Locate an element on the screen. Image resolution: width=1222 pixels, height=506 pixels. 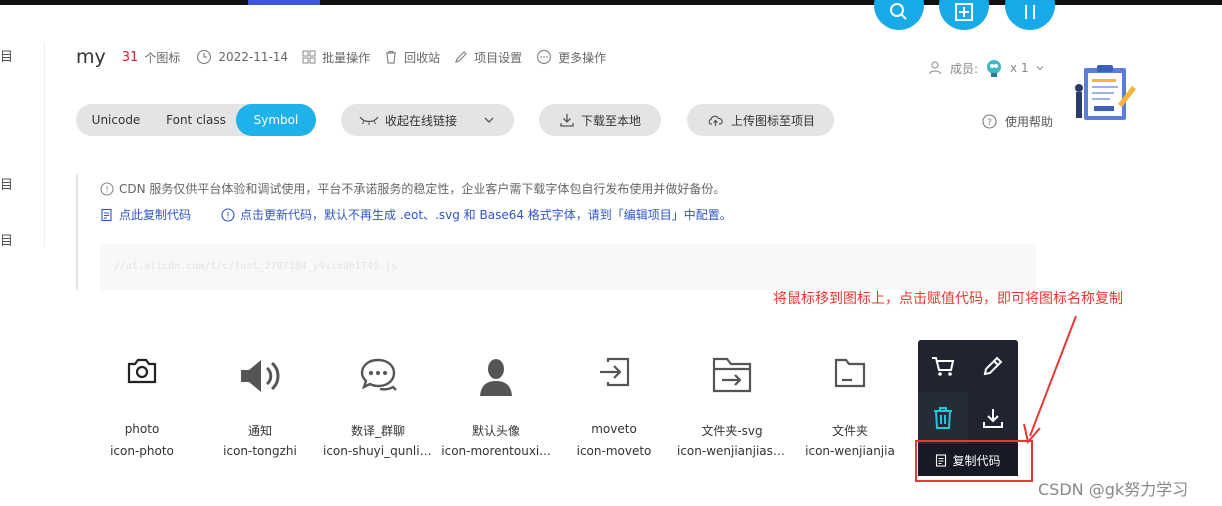
project-header: my 31 个图标 2022-11-14 批量操作 回收站 项目设置 更多操作 is located at coordinates (341, 57).